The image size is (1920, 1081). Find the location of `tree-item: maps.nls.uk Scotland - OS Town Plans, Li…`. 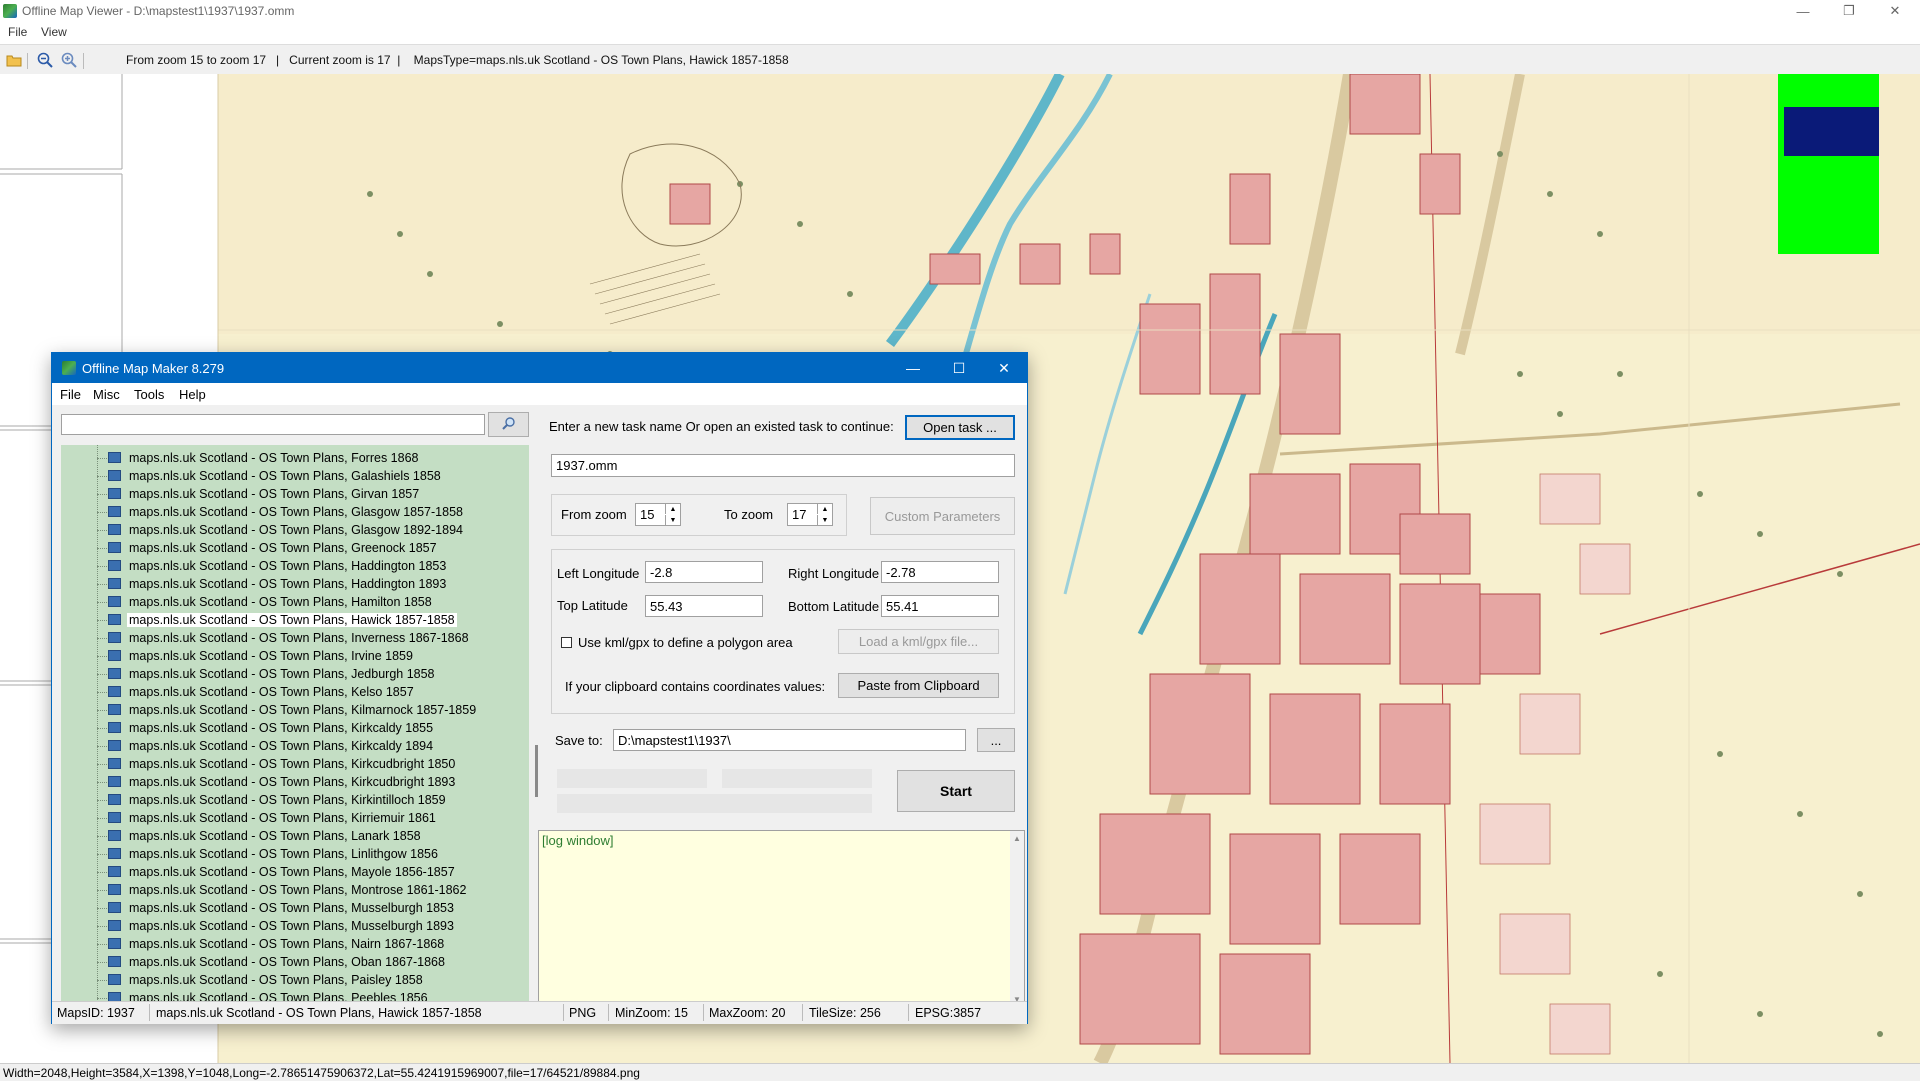

tree-item: maps.nls.uk Scotland - OS Town Plans, Li… is located at coordinates (295, 854).